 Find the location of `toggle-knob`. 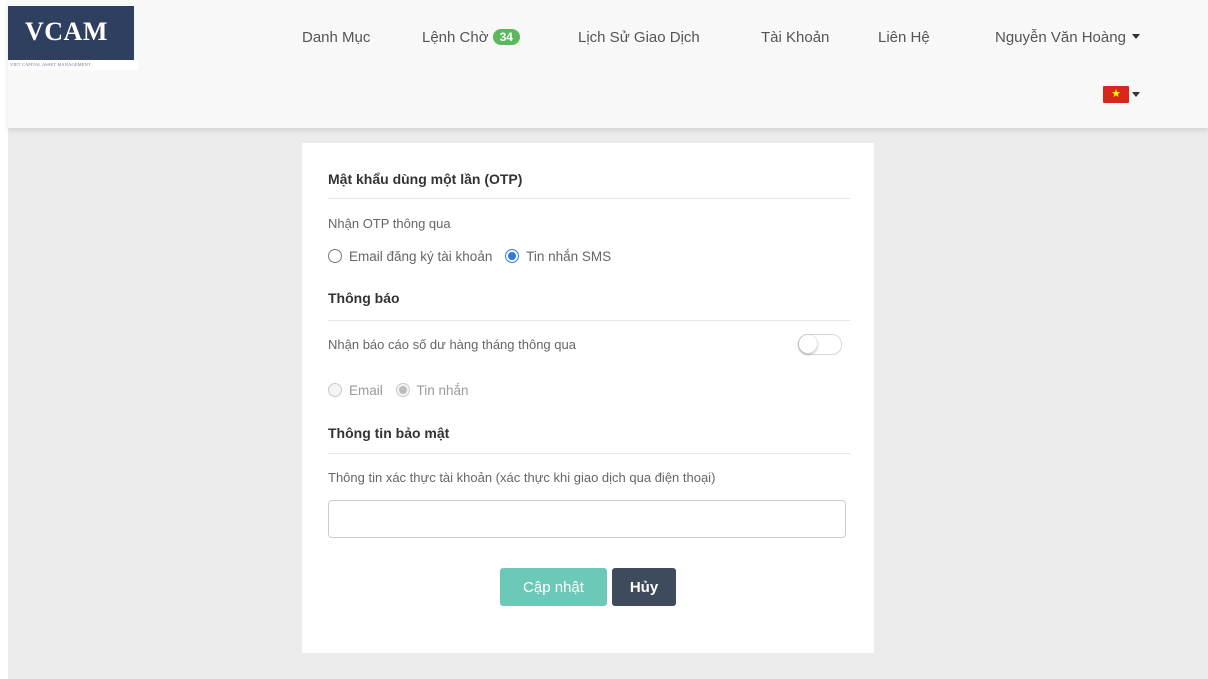

toggle-knob is located at coordinates (808, 344).